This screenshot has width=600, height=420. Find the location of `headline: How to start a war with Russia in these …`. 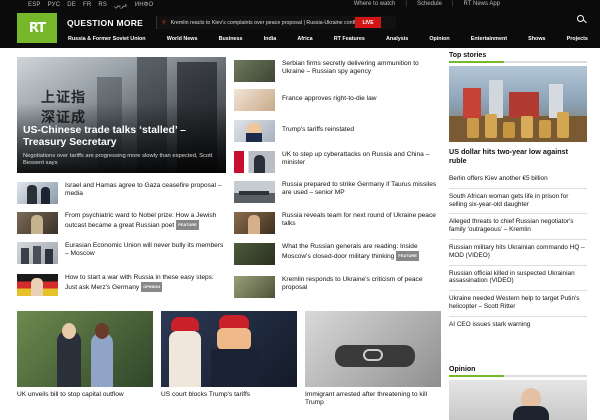

headline: How to start a war with Russia in these … is located at coordinates (145, 285).